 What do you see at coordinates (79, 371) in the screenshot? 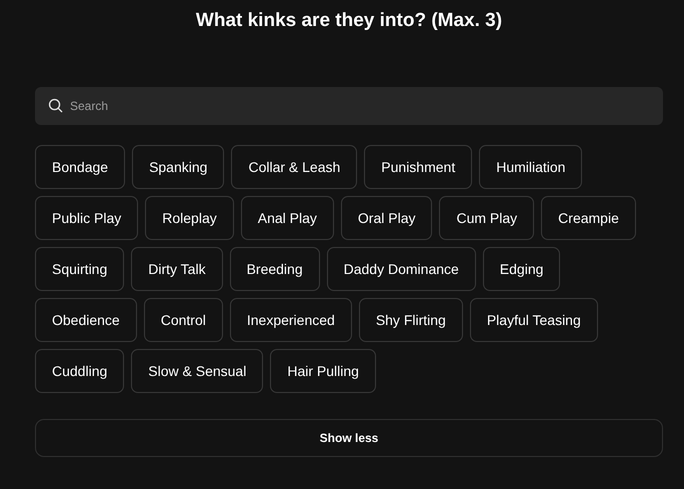
I see `tag-chip: Cuddling` at bounding box center [79, 371].